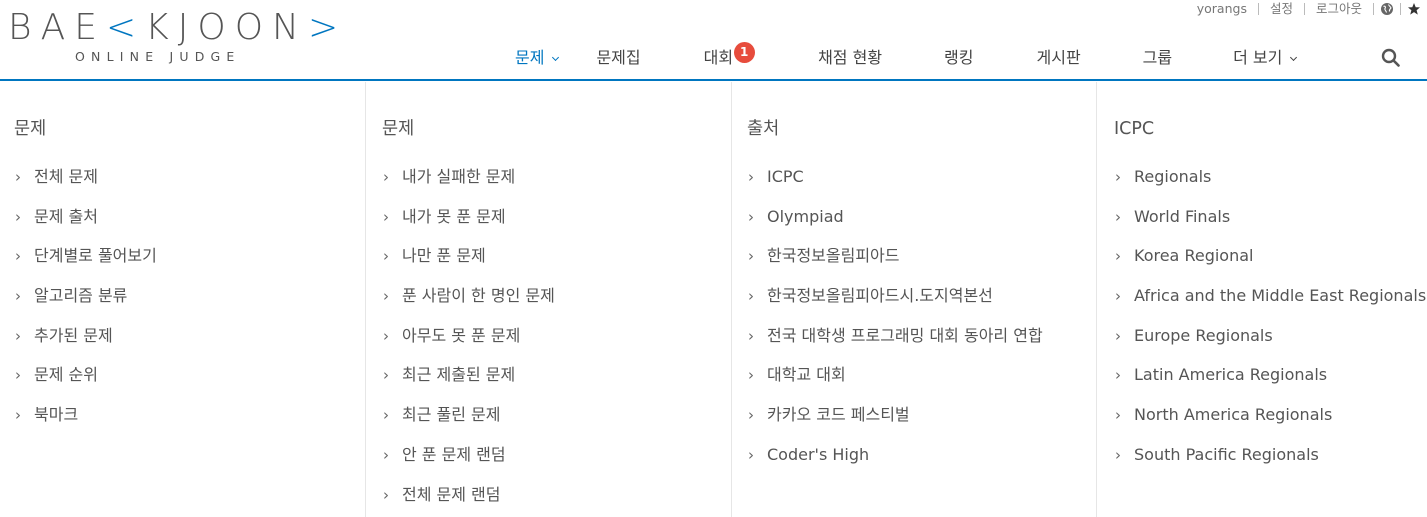 The image size is (1427, 517). What do you see at coordinates (189, 264) in the screenshot?
I see `menu-item-step-by-step: › 단계별로 풀어보기` at bounding box center [189, 264].